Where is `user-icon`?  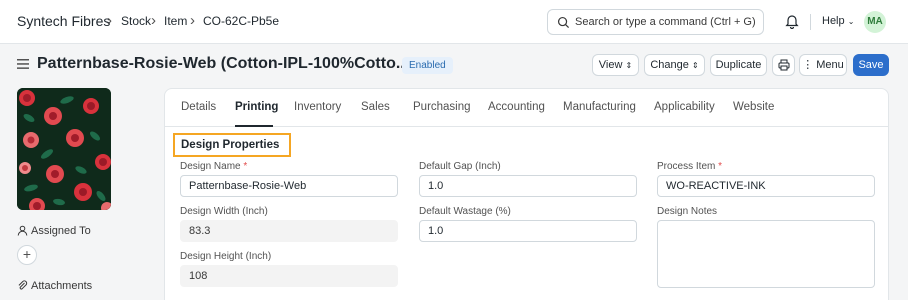 user-icon is located at coordinates (22, 230).